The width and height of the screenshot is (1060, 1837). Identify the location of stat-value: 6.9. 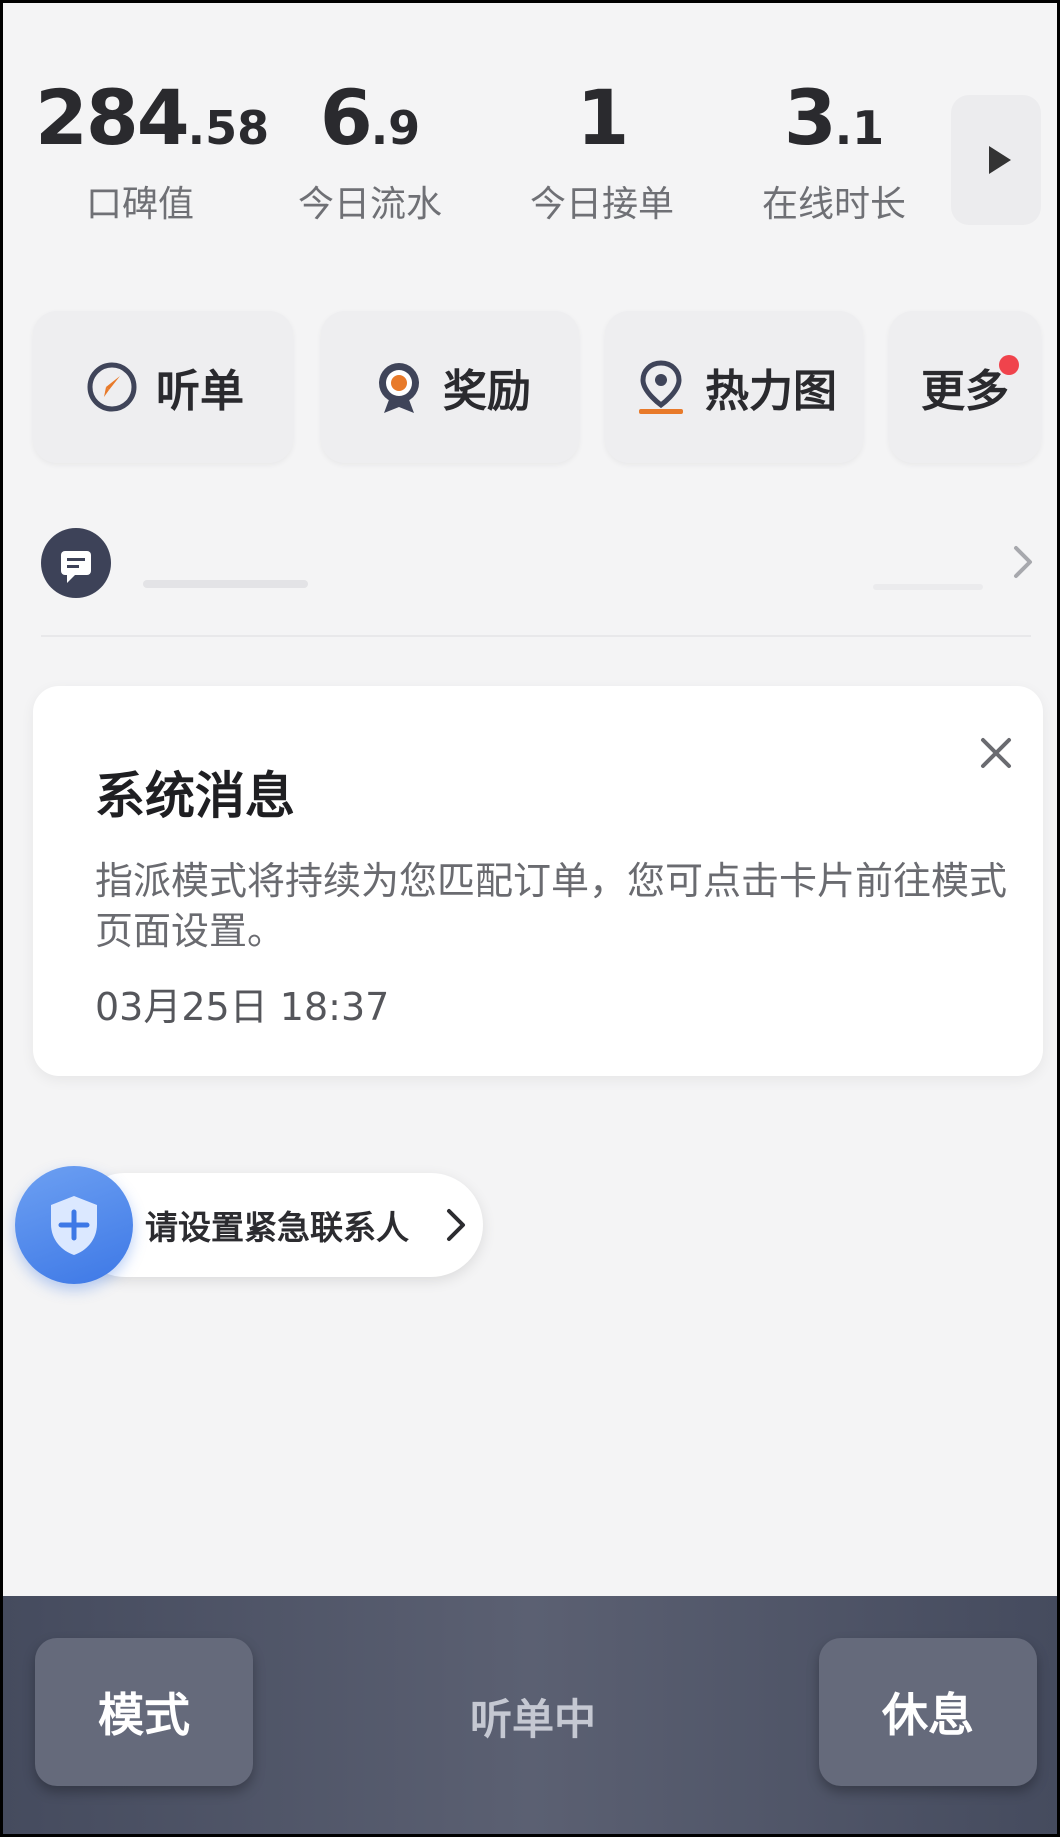
(370, 117).